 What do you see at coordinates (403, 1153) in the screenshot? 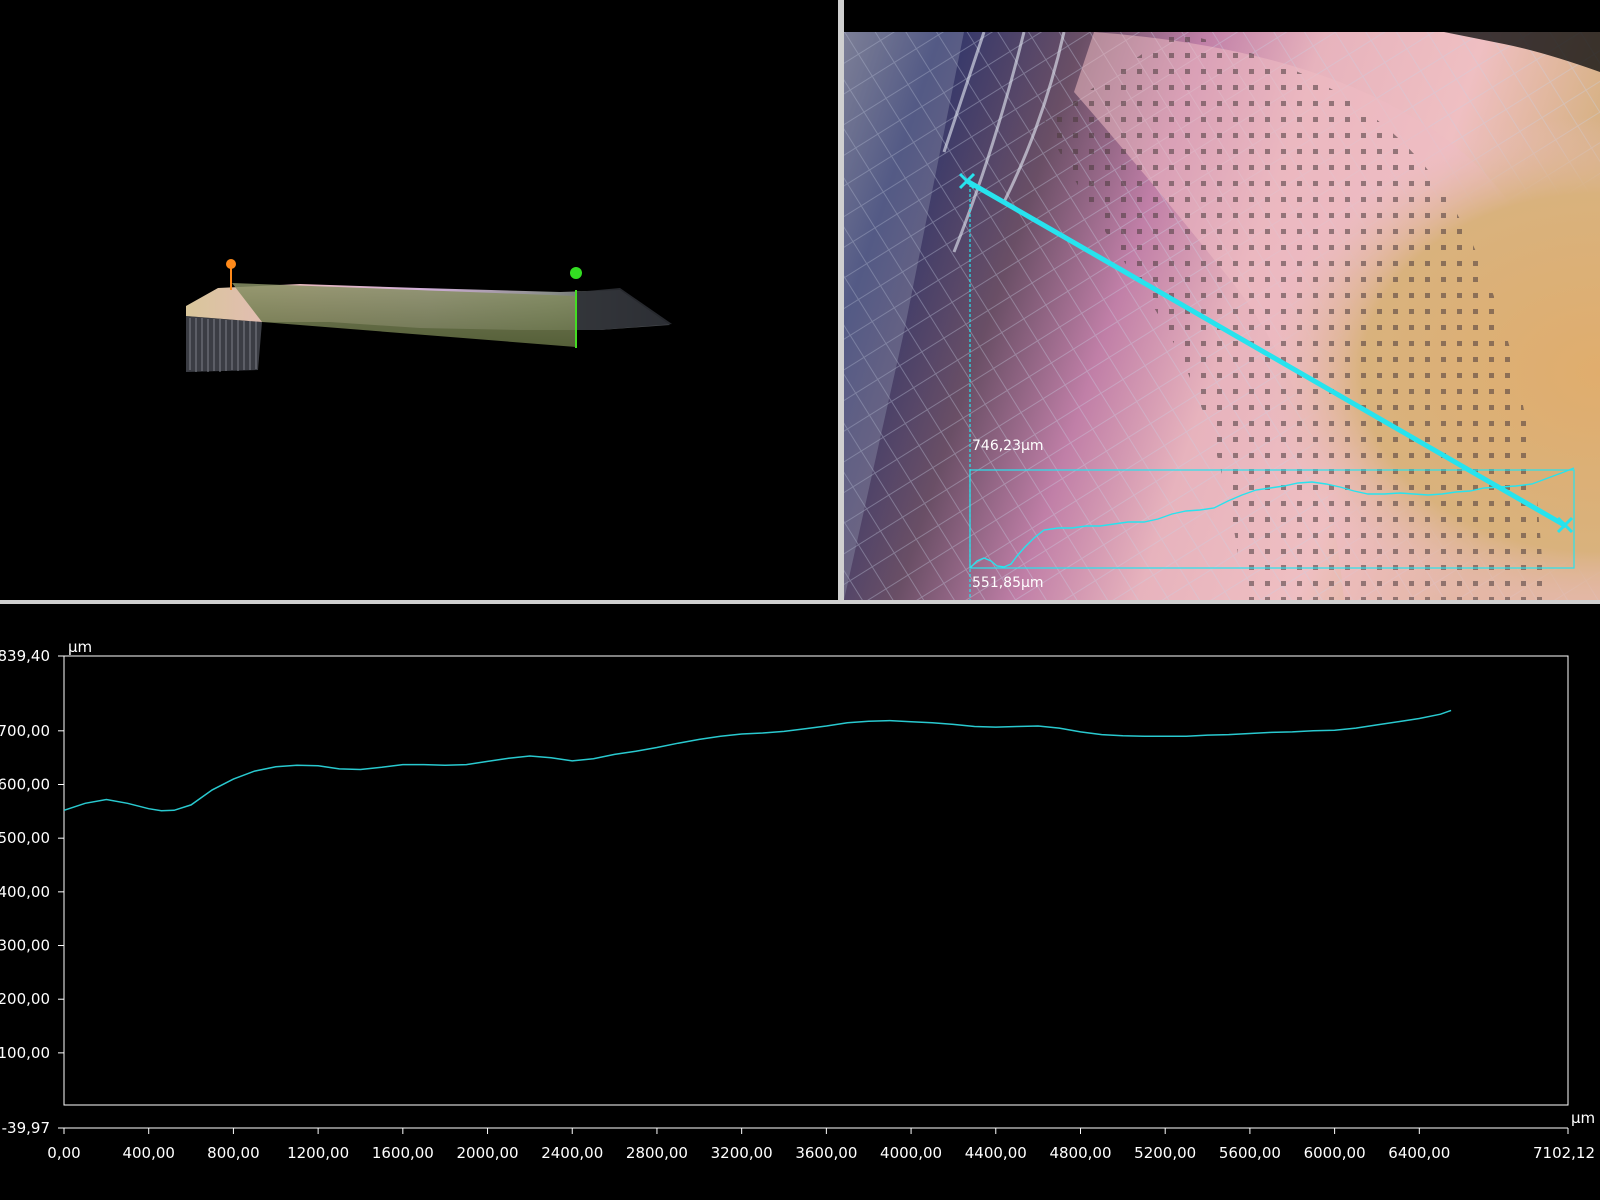
I see `x-tick-label: 1600,00` at bounding box center [403, 1153].